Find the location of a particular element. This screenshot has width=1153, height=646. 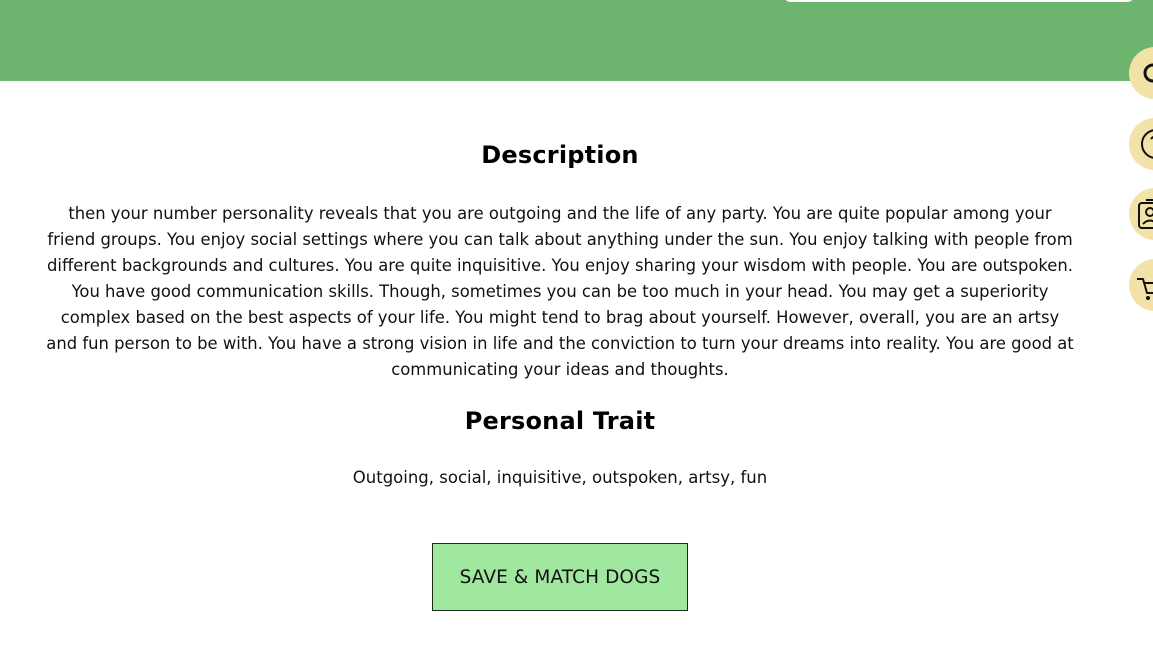

help-icon is located at coordinates (1147, 144).